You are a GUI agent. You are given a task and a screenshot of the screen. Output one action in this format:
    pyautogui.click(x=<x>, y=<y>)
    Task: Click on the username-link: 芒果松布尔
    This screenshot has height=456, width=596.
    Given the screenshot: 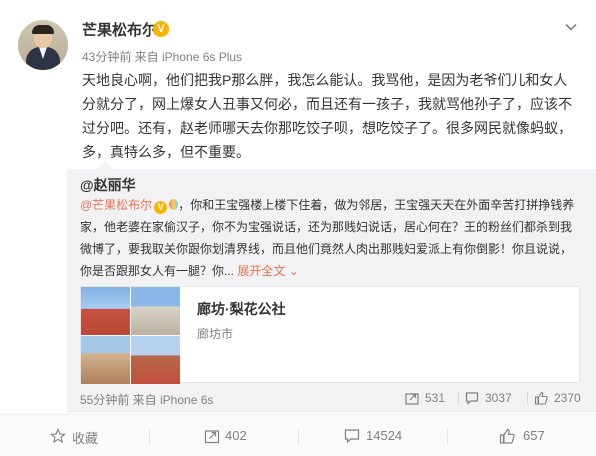 What is the action you would take?
    pyautogui.click(x=119, y=29)
    